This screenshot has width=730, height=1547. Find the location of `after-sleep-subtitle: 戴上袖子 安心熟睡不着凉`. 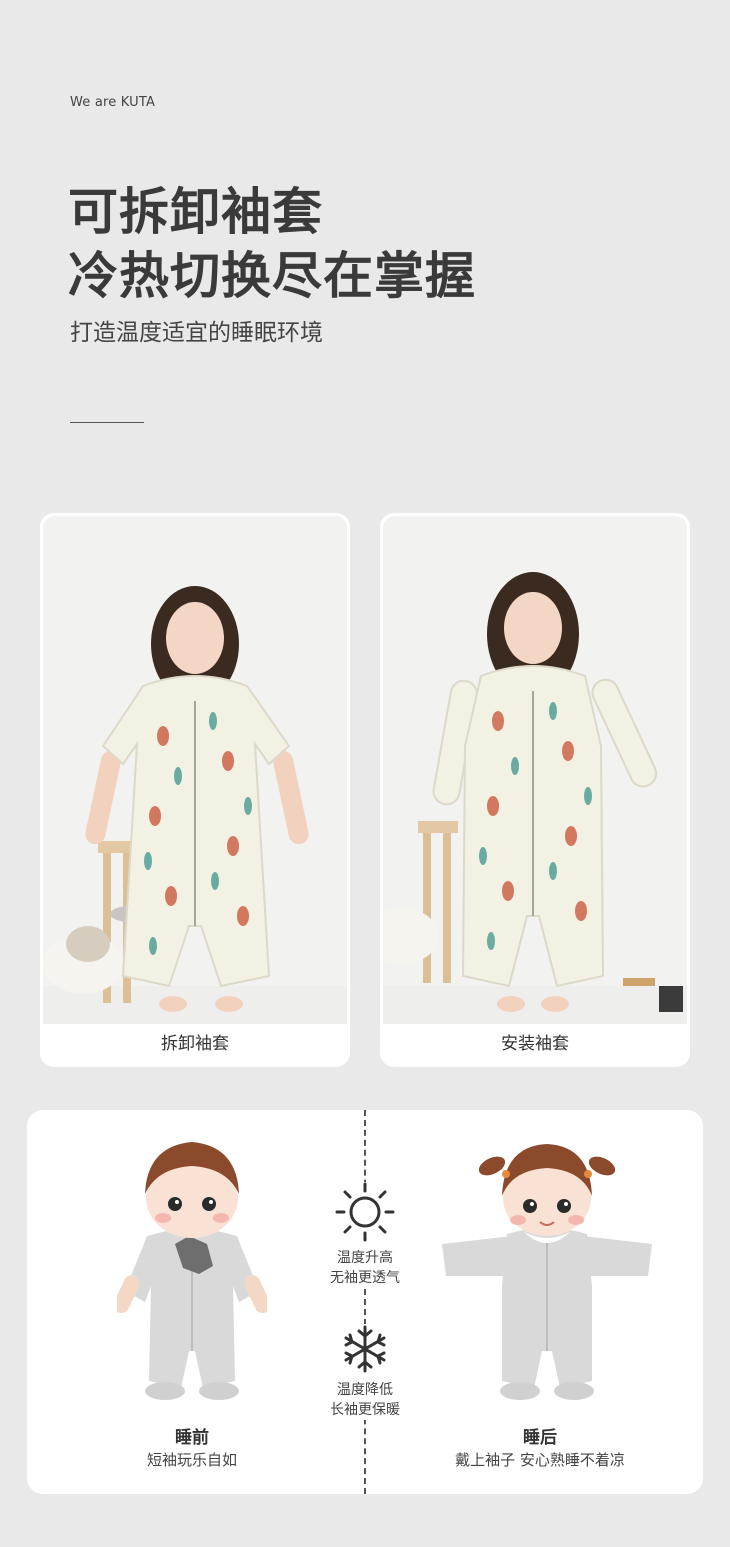

after-sleep-subtitle: 戴上袖子 安心熟睡不着凉 is located at coordinates (540, 1460).